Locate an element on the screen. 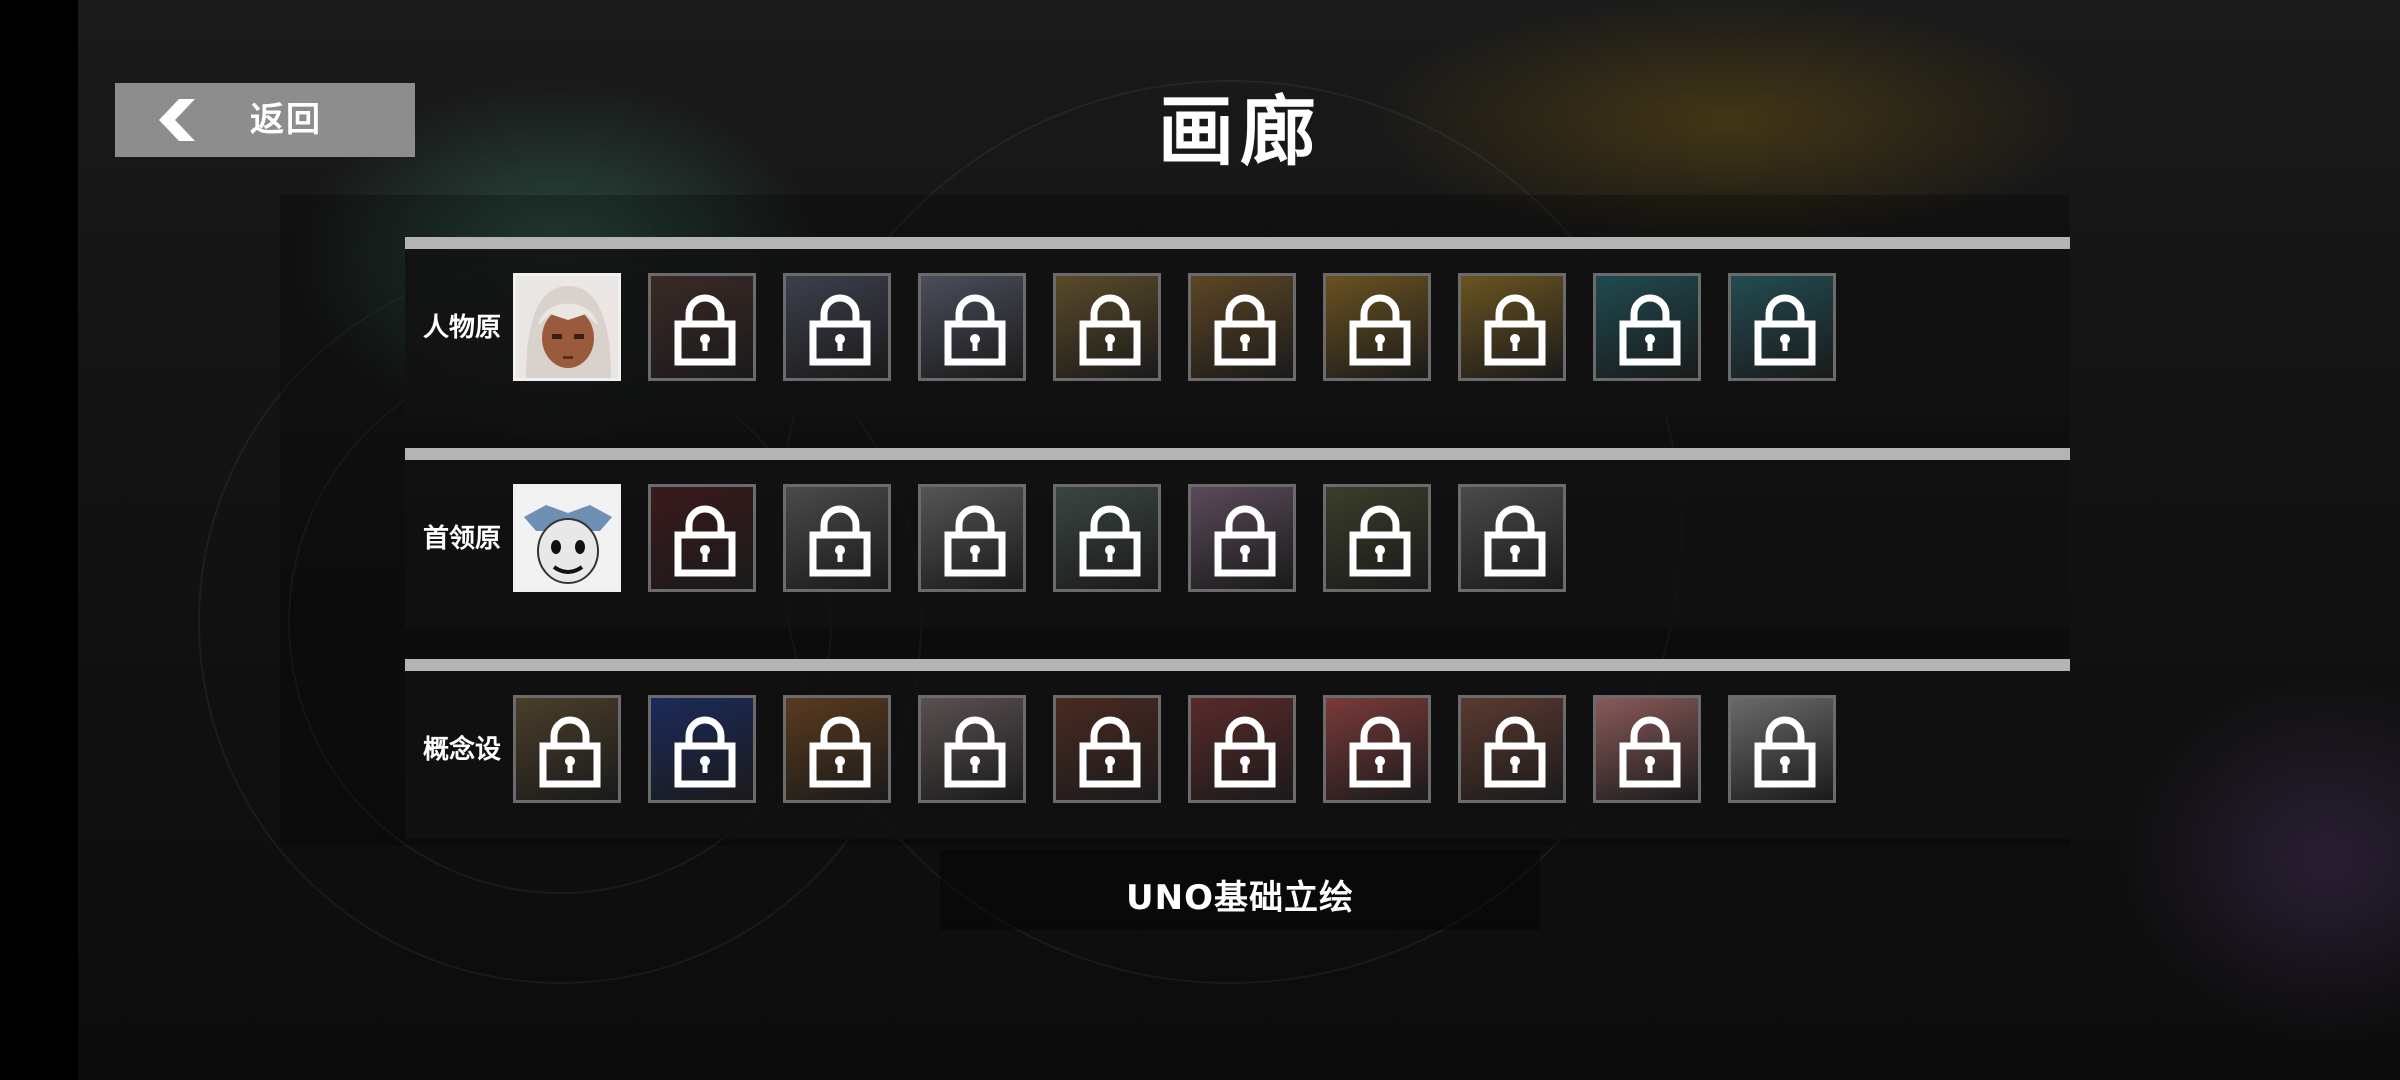  boss-portrait is located at coordinates (567, 538).